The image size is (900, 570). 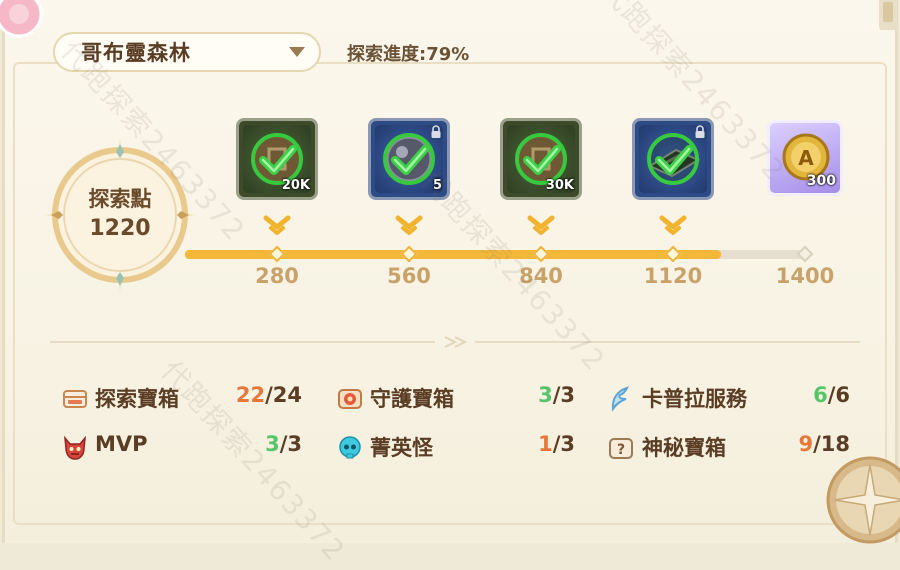 I want to click on reward-count: 30K, so click(x=559, y=185).